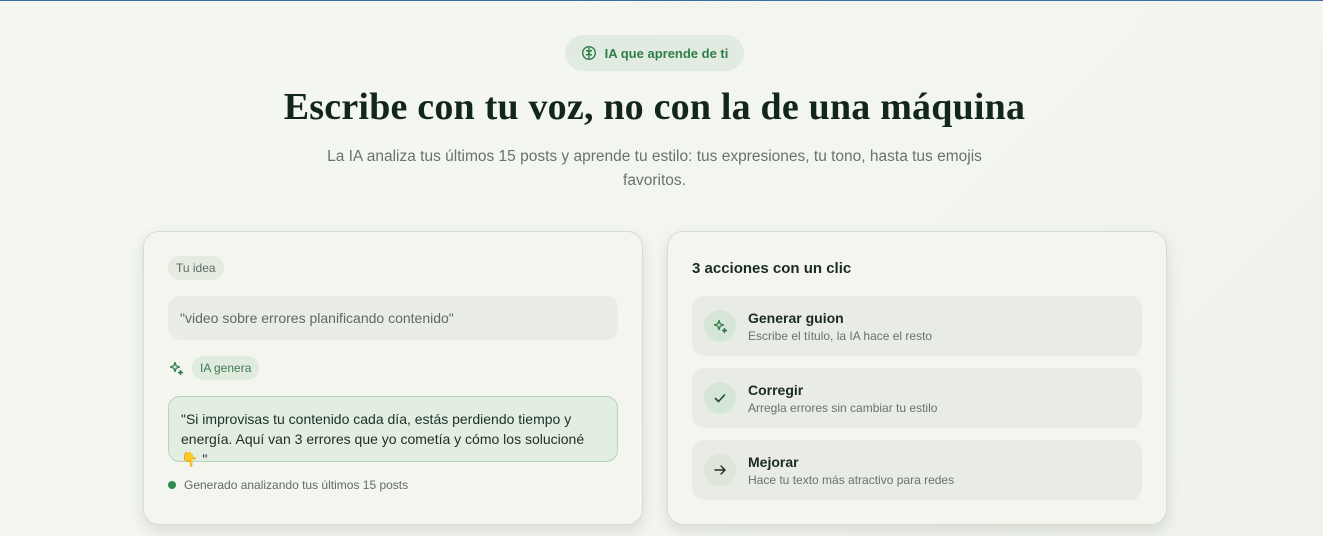  Describe the element at coordinates (851, 479) in the screenshot. I see `action-description: Hace tu texto más atractivo para redes` at that location.